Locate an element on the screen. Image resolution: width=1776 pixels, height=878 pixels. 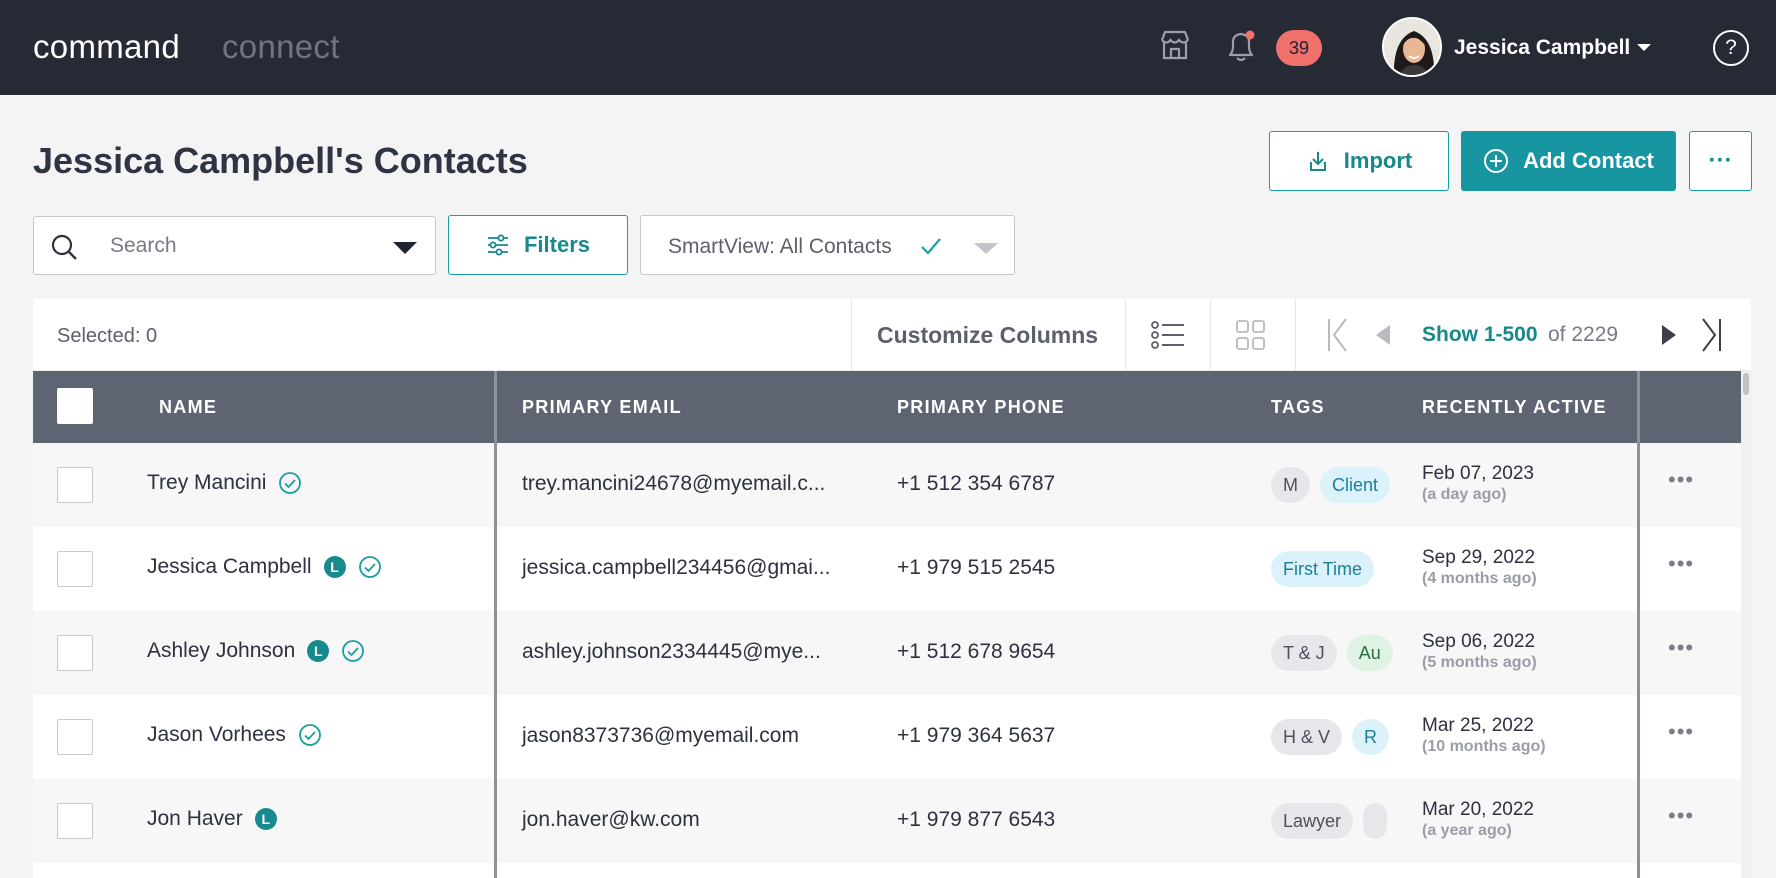
contact-phone: +1 512 354 6787 is located at coordinates (976, 484).